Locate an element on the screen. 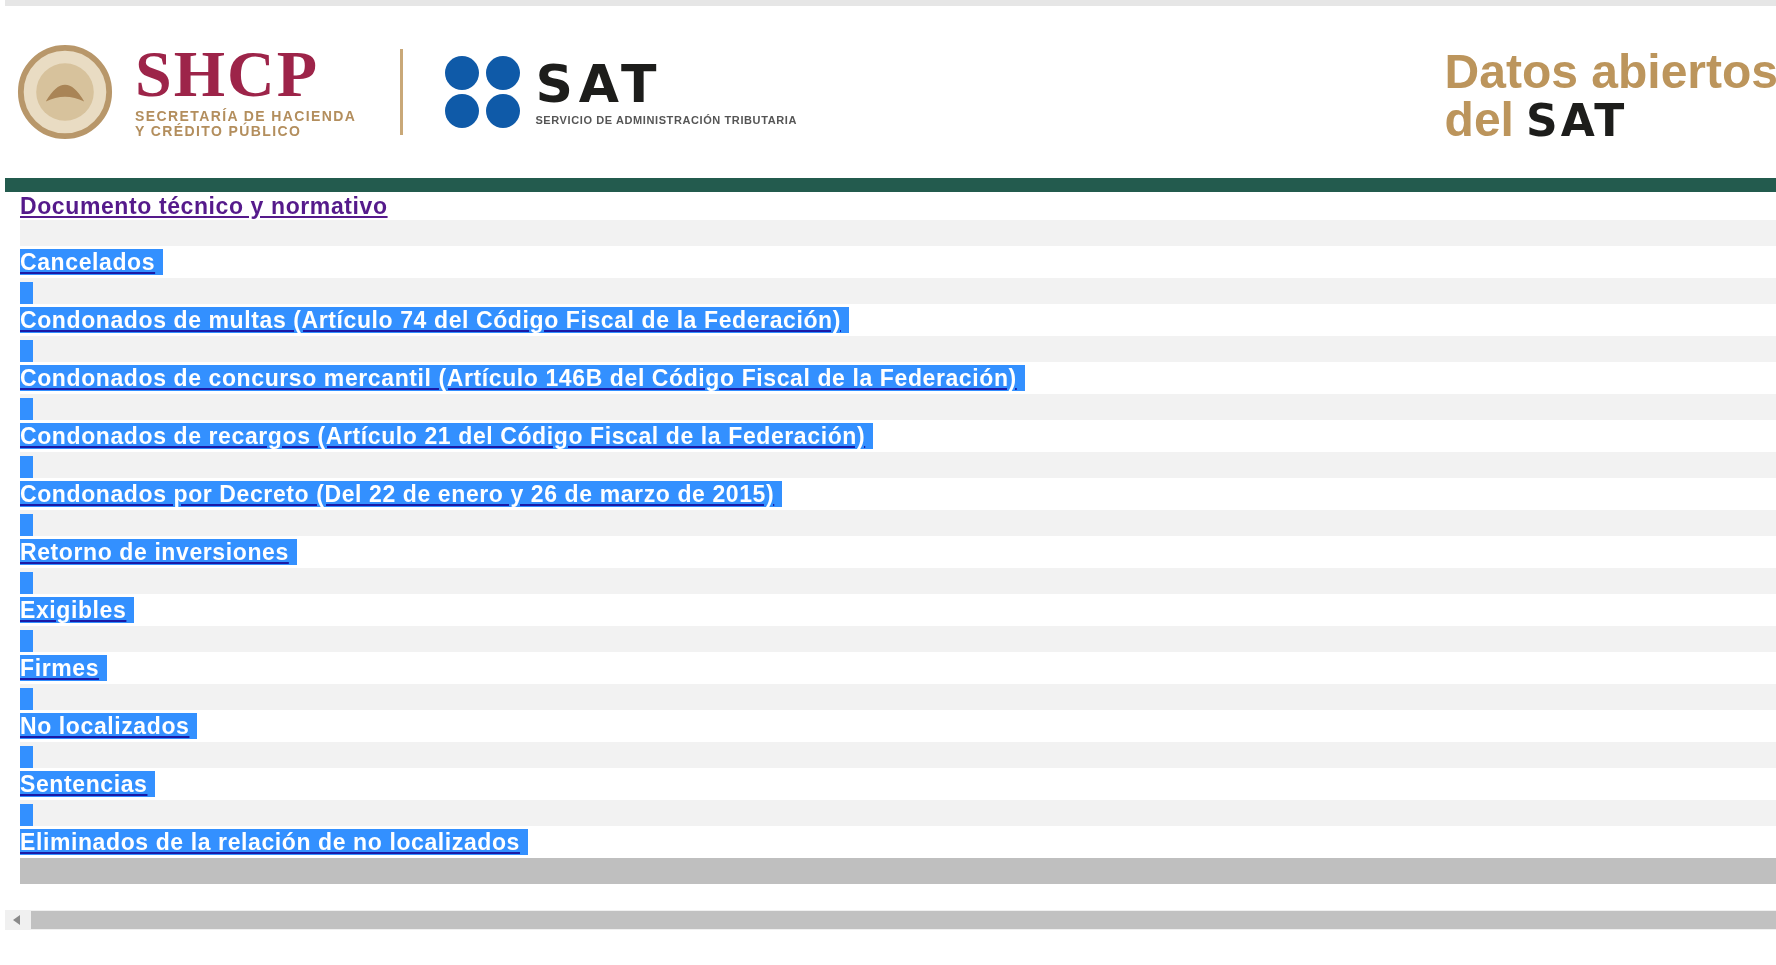 The width and height of the screenshot is (1776, 965). sat-subtitle: SERVICIO DE ADMINISTRACIÓN TRIBUTARIA is located at coordinates (666, 120).